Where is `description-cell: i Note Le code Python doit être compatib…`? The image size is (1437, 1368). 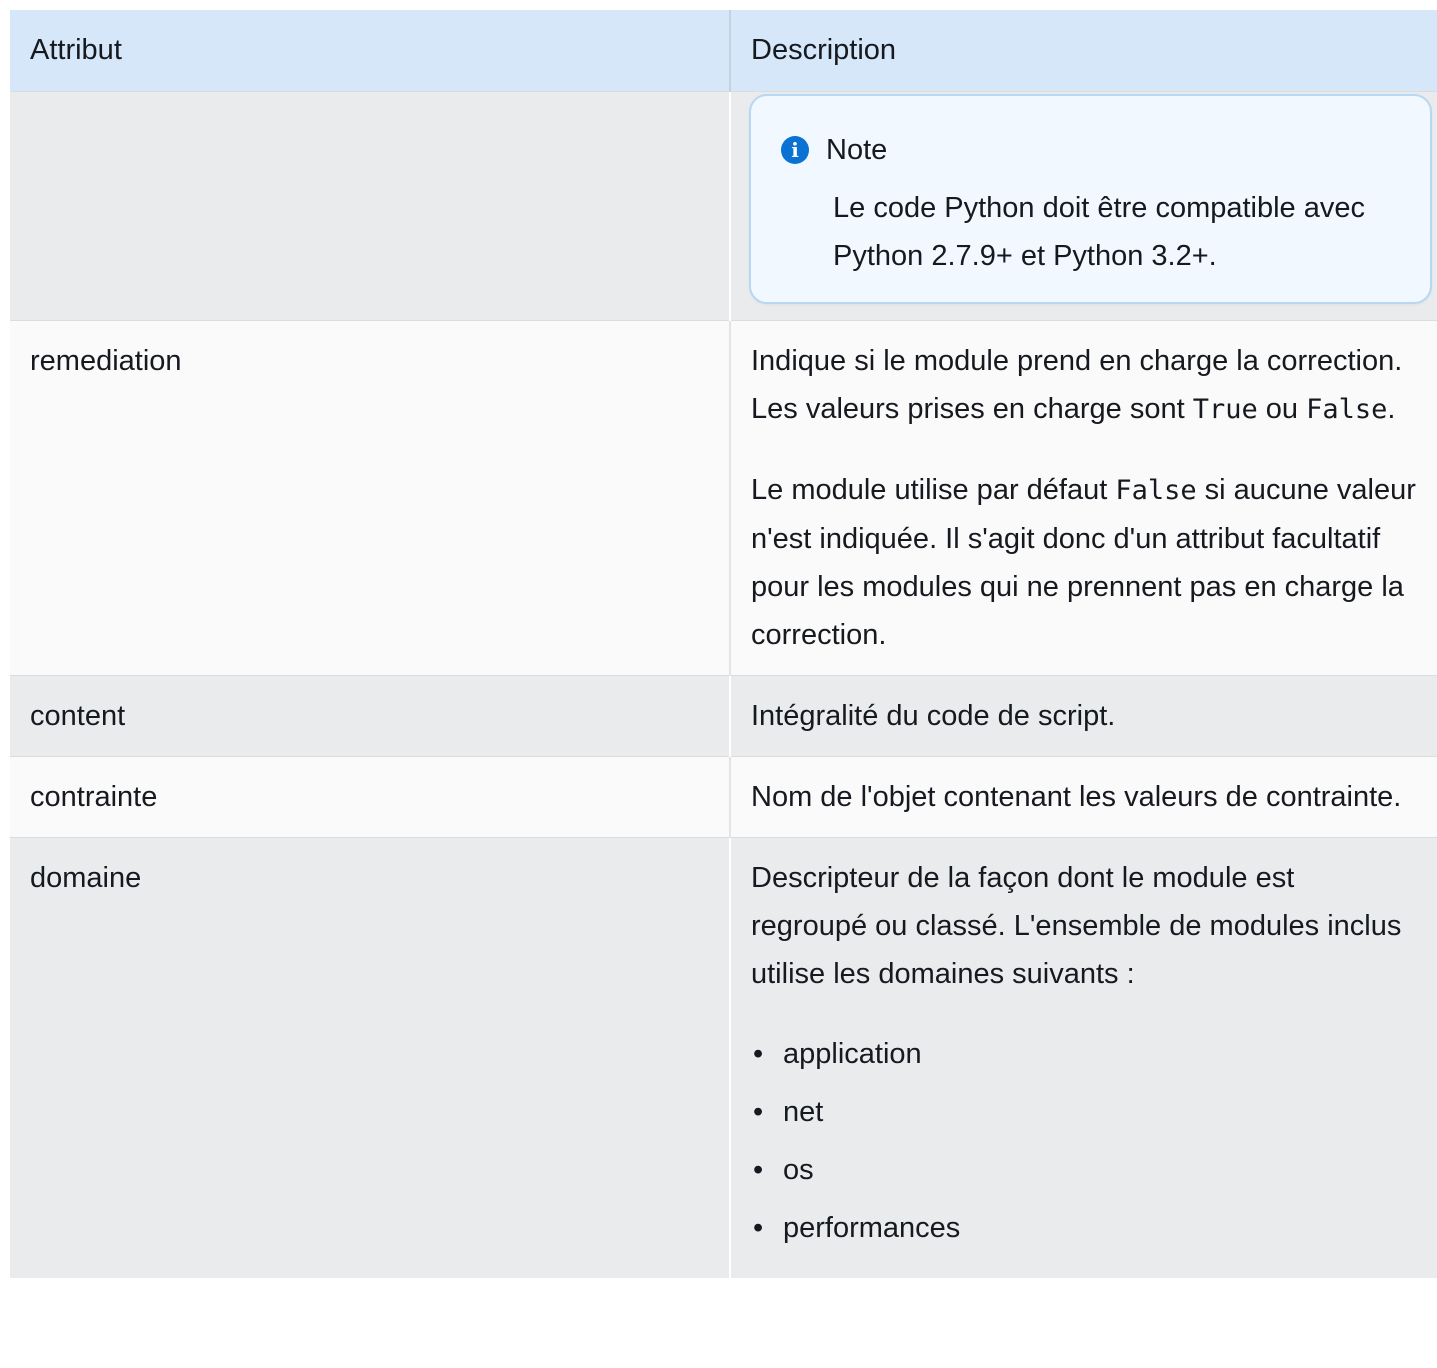 description-cell: i Note Le code Python doit être compatib… is located at coordinates (1083, 206).